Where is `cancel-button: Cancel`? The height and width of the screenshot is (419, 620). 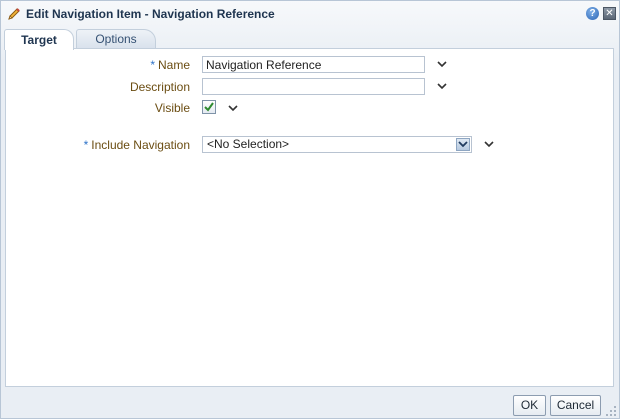
cancel-button: Cancel is located at coordinates (575, 405).